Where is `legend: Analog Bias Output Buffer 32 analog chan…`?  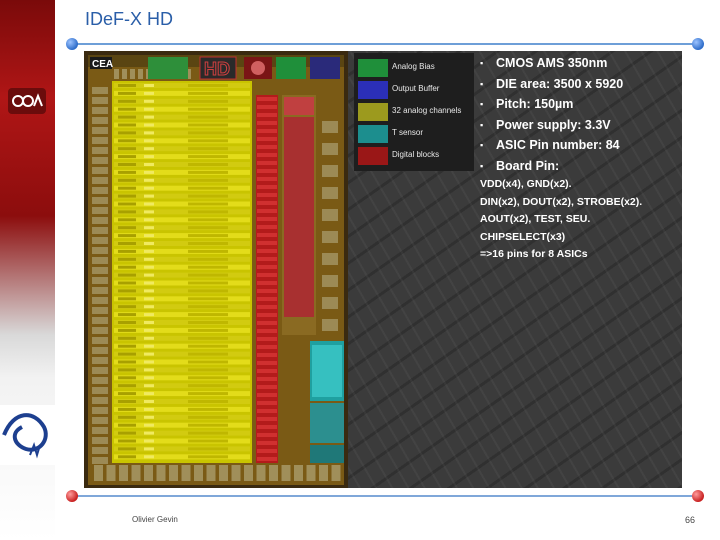
legend: Analog Bias Output Buffer 32 analog chan… is located at coordinates (414, 112).